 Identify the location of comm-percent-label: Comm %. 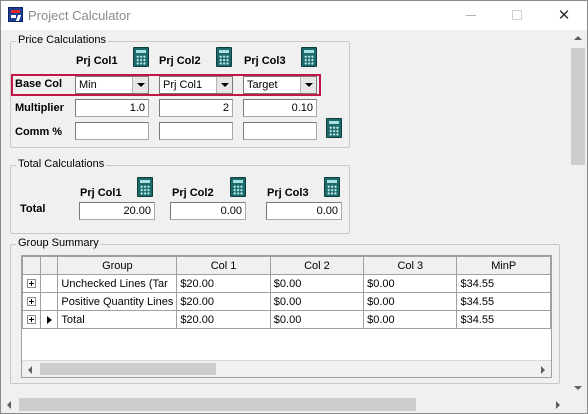
(39, 132).